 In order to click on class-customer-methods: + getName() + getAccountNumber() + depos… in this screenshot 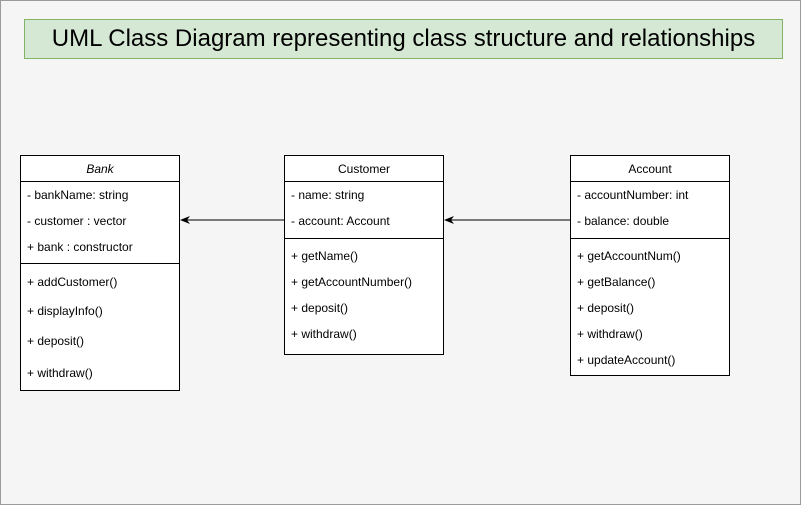, I will do `click(364, 293)`.